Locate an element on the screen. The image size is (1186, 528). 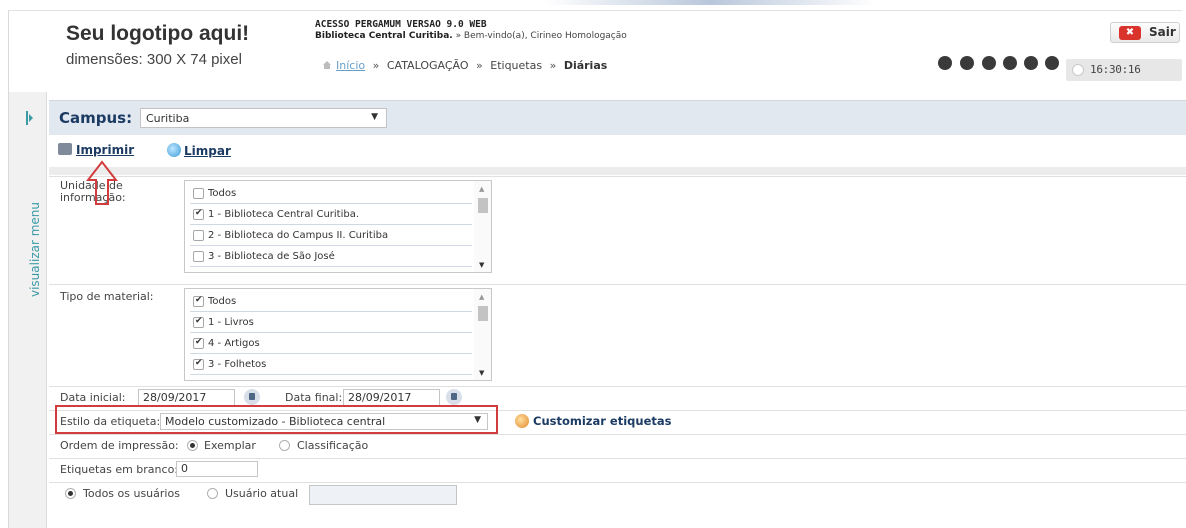
print-order-label: Ordem de impressão: is located at coordinates (119, 445).